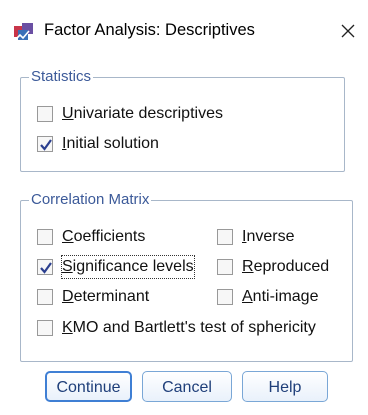 The height and width of the screenshot is (415, 368). Describe the element at coordinates (90, 200) in the screenshot. I see `correlation-matrix-legend: Correlation Matrix` at that location.